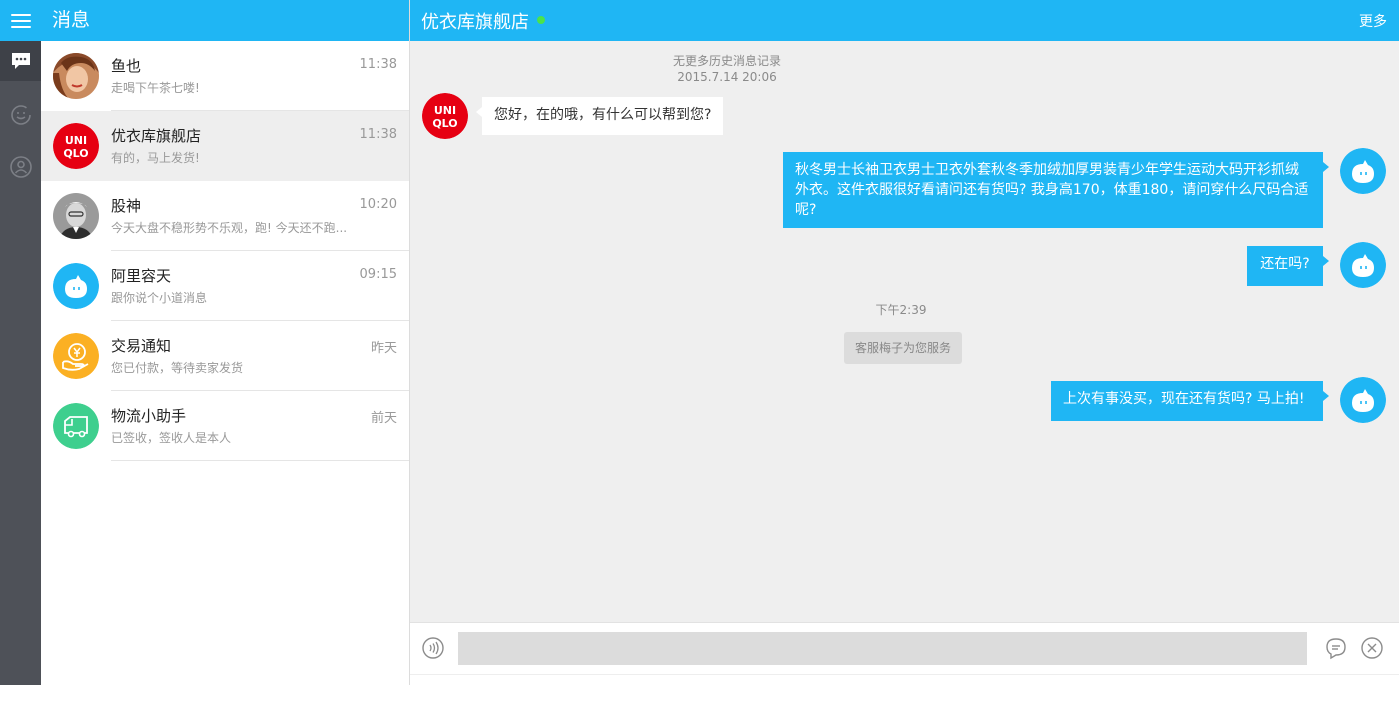 The height and width of the screenshot is (712, 1399). I want to click on rail-messages, so click(20, 61).